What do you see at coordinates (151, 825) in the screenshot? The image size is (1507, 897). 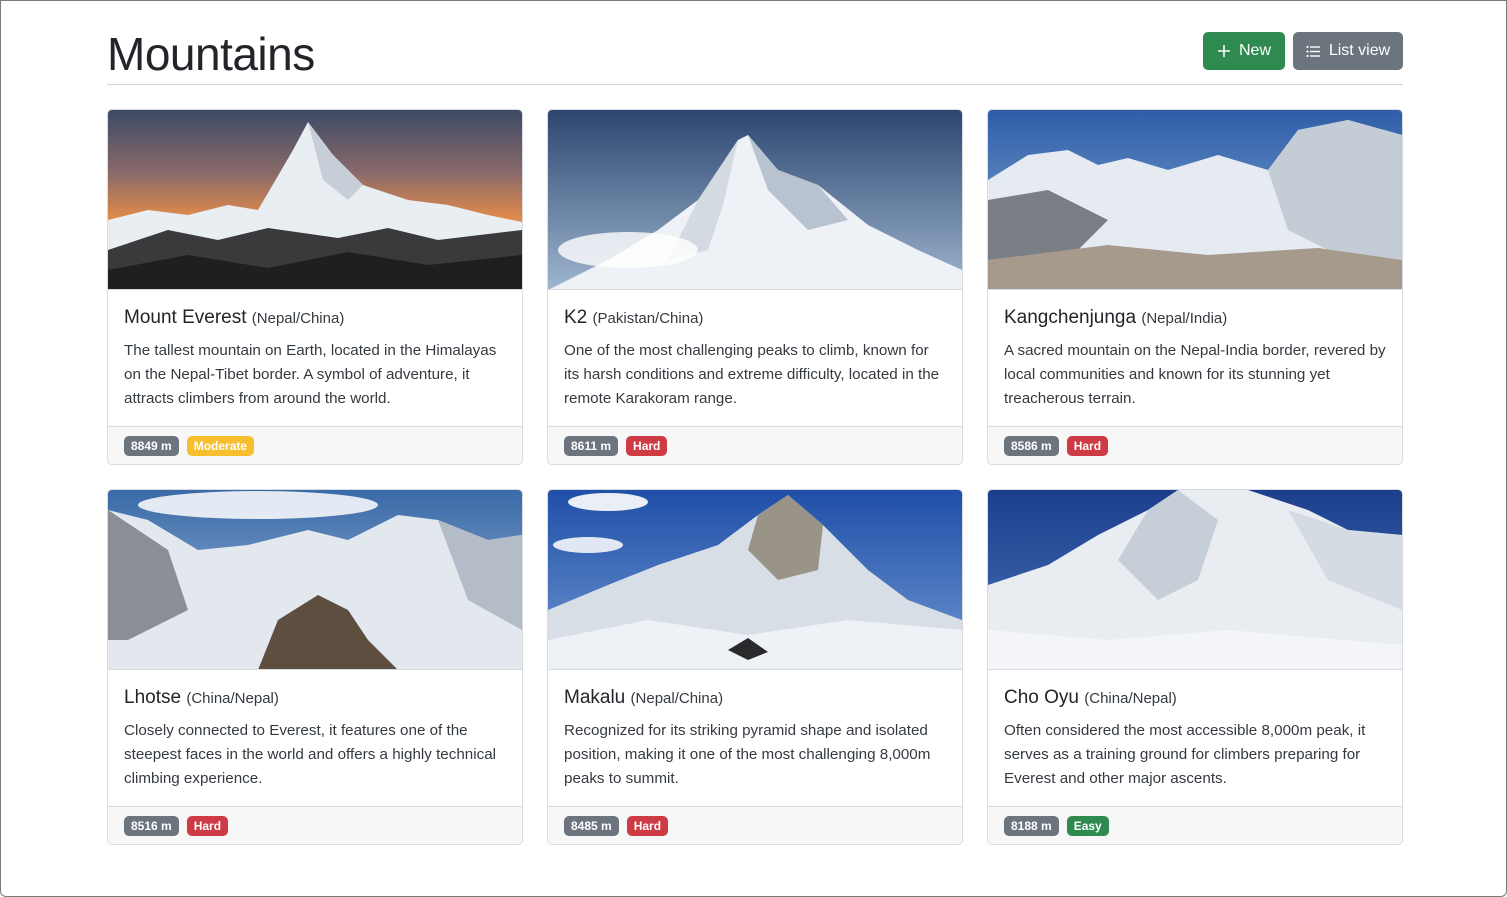 I see `height-badge: 8516 m` at bounding box center [151, 825].